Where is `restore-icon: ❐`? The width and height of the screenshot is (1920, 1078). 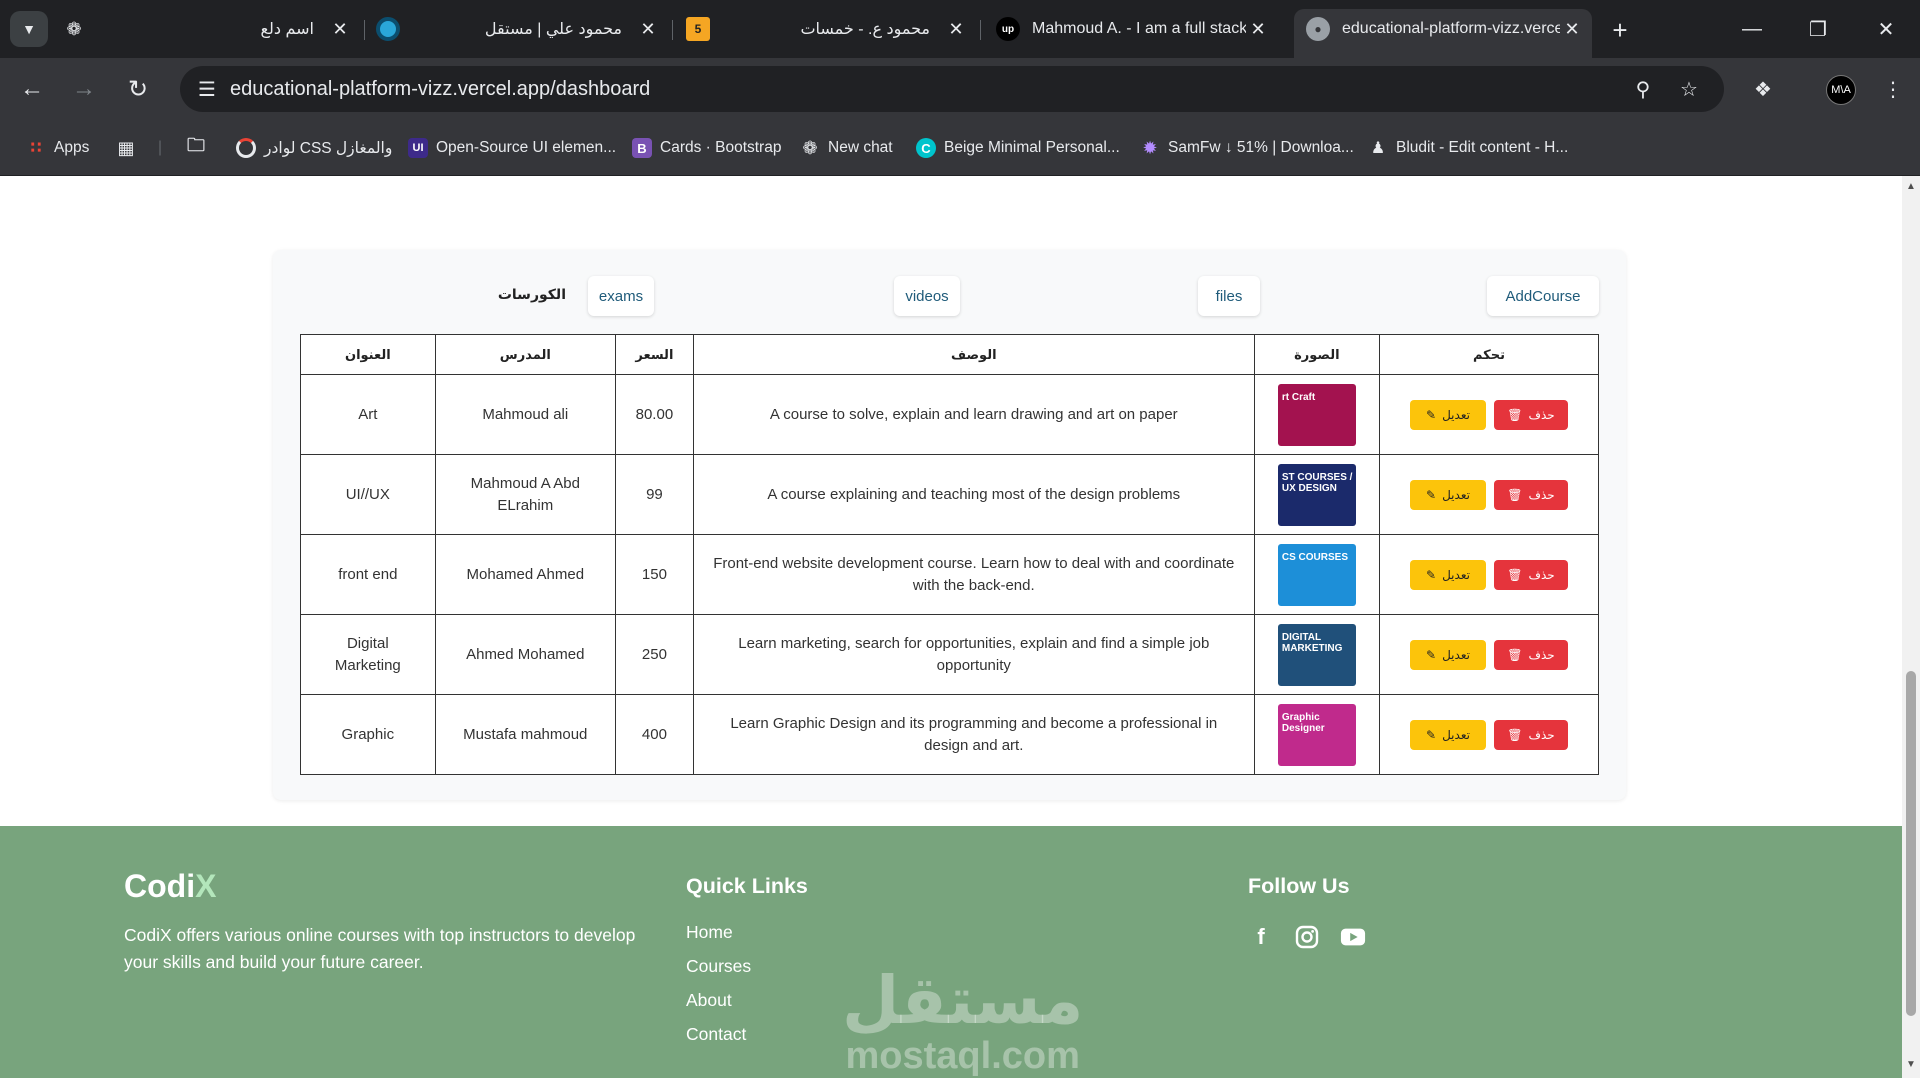
restore-icon: ❐ is located at coordinates (1818, 29).